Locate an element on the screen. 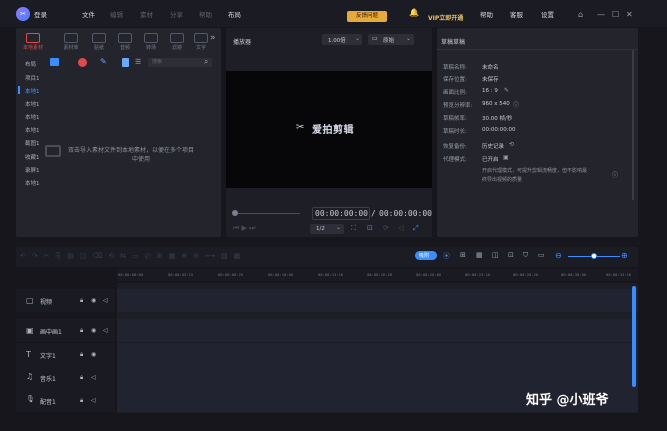 This screenshot has width=667, height=431. home-icon: ⌂ is located at coordinates (580, 14).